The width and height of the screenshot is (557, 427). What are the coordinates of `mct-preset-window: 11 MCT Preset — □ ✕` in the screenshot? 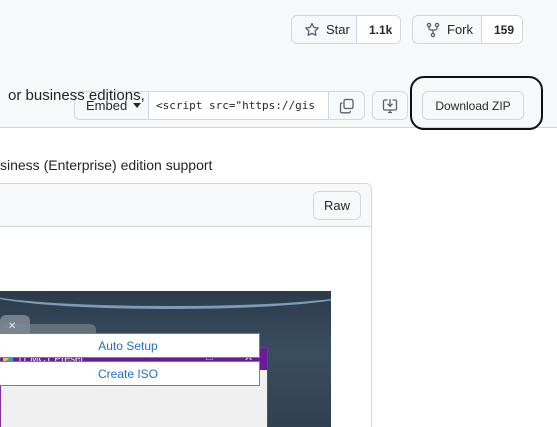 It's located at (134, 387).